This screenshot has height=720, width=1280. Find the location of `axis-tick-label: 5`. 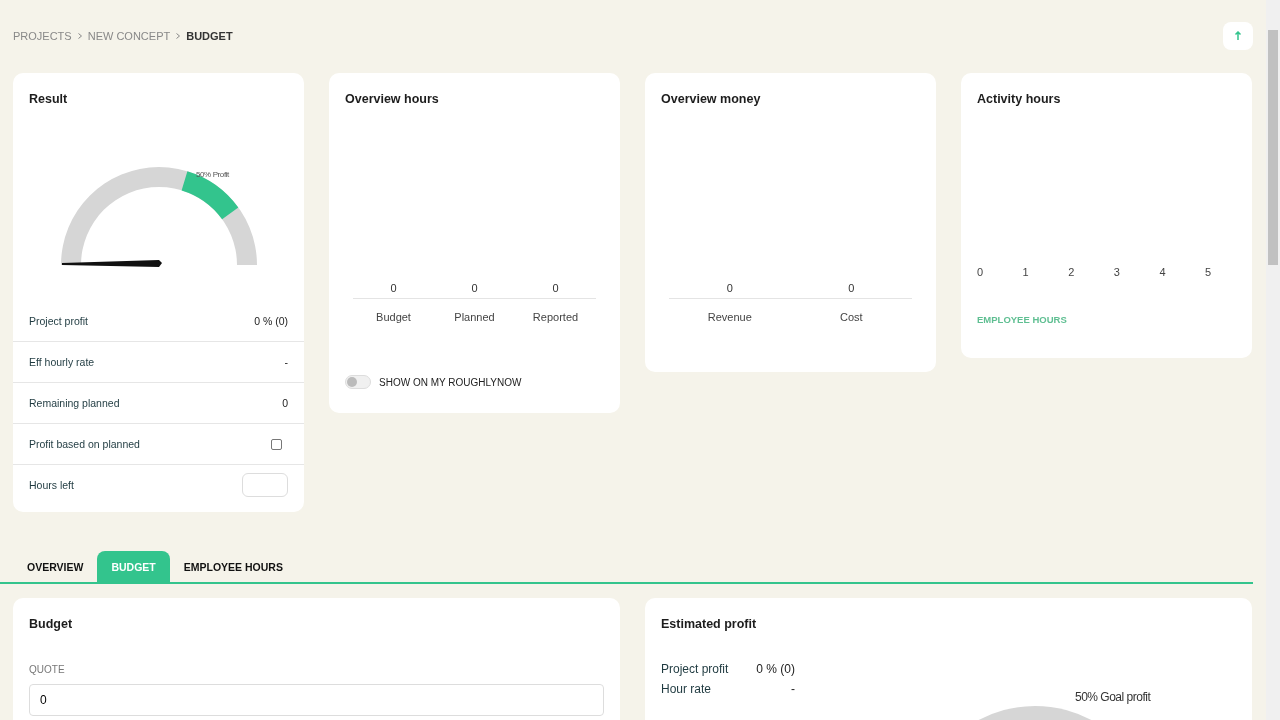

axis-tick-label: 5 is located at coordinates (1208, 272).